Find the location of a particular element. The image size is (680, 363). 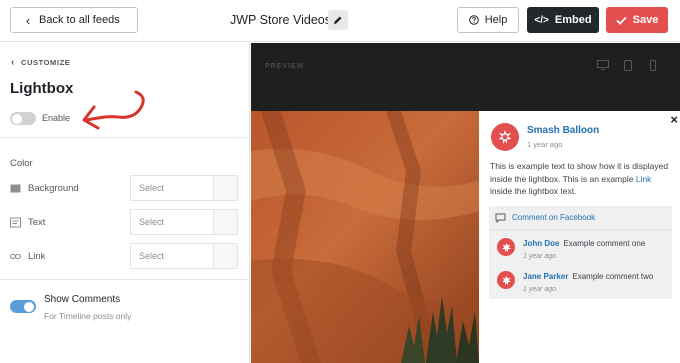

save-label: Save is located at coordinates (645, 20).